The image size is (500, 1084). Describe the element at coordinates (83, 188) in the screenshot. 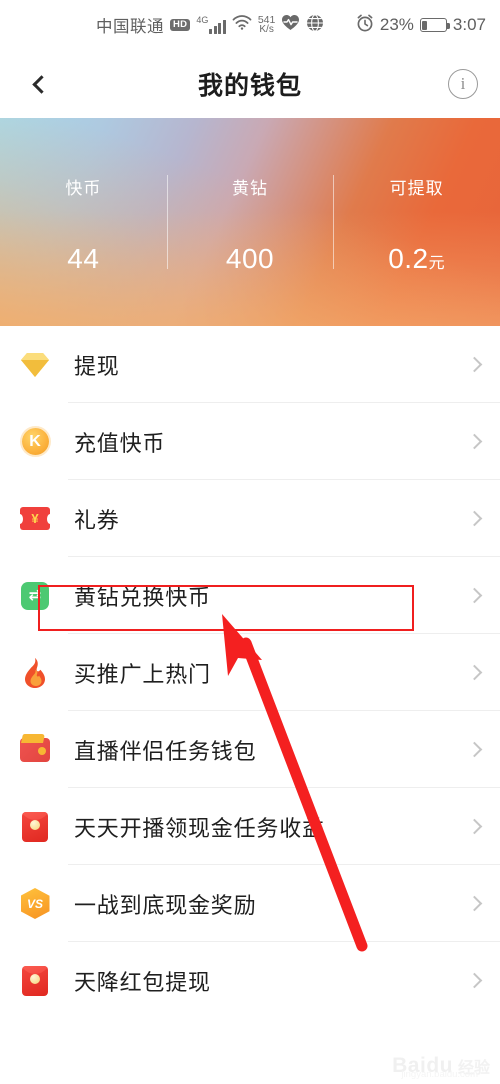

I see `stat-label: 快币` at that location.